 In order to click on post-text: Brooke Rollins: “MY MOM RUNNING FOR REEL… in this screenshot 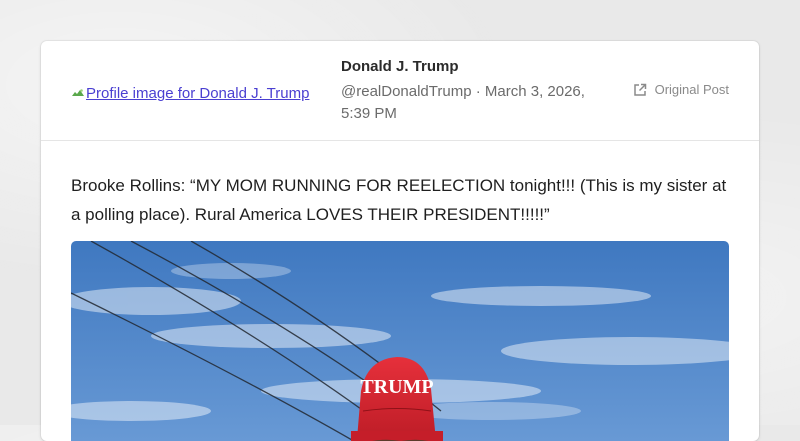, I will do `click(399, 200)`.